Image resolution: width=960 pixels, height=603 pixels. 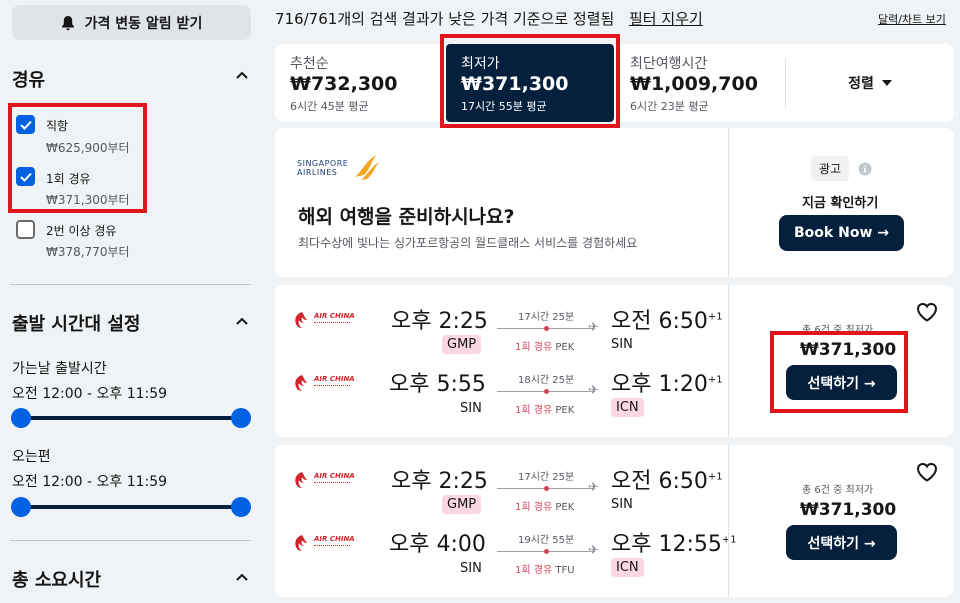 What do you see at coordinates (317, 172) in the screenshot?
I see `ad-brand-line2: AIRLINES` at bounding box center [317, 172].